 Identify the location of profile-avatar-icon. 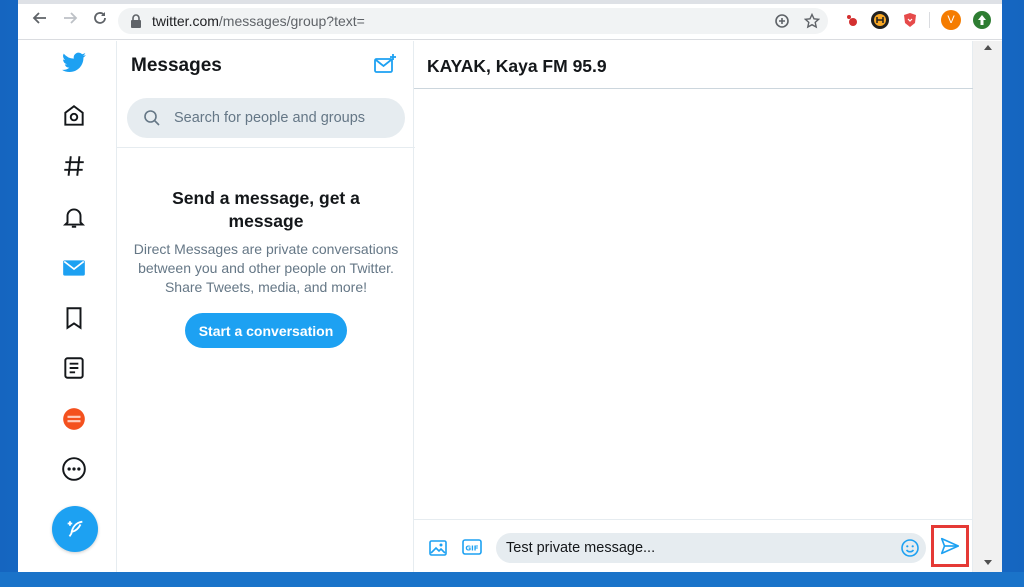
(74, 419).